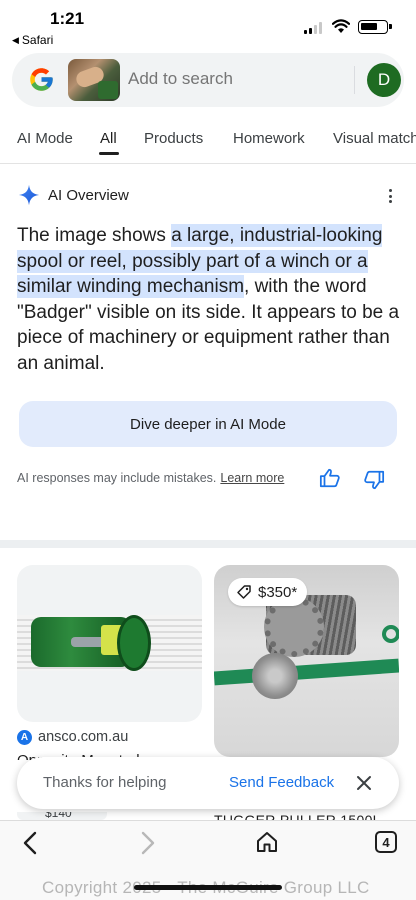  What do you see at coordinates (41, 79) in the screenshot?
I see `google-logo-icon` at bounding box center [41, 79].